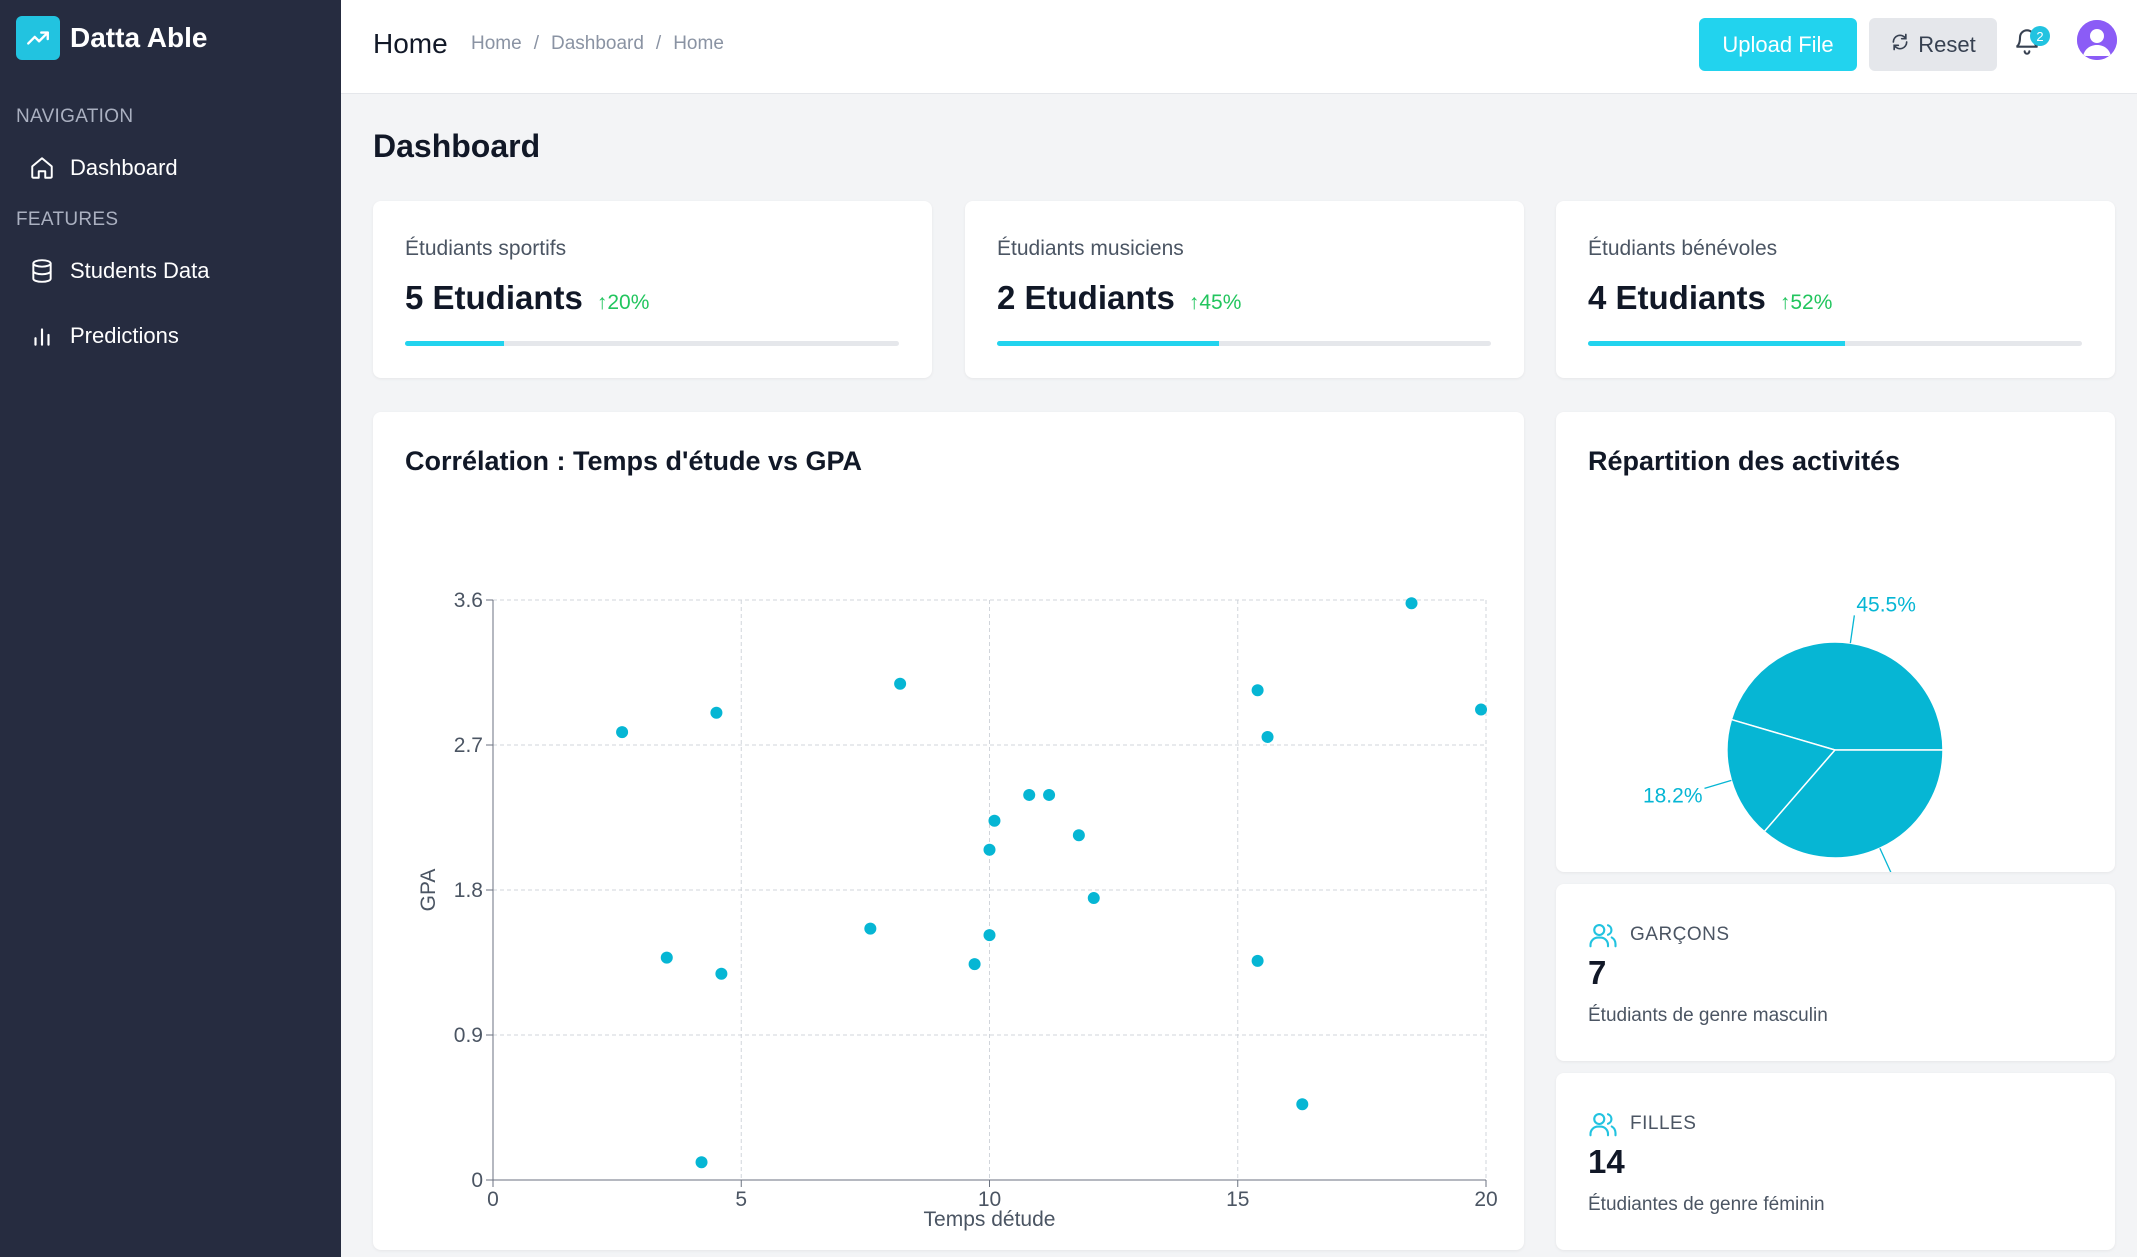 Image resolution: width=2137 pixels, height=1257 pixels. I want to click on stat-value: 4 Etudiants ↑52%, so click(1710, 298).